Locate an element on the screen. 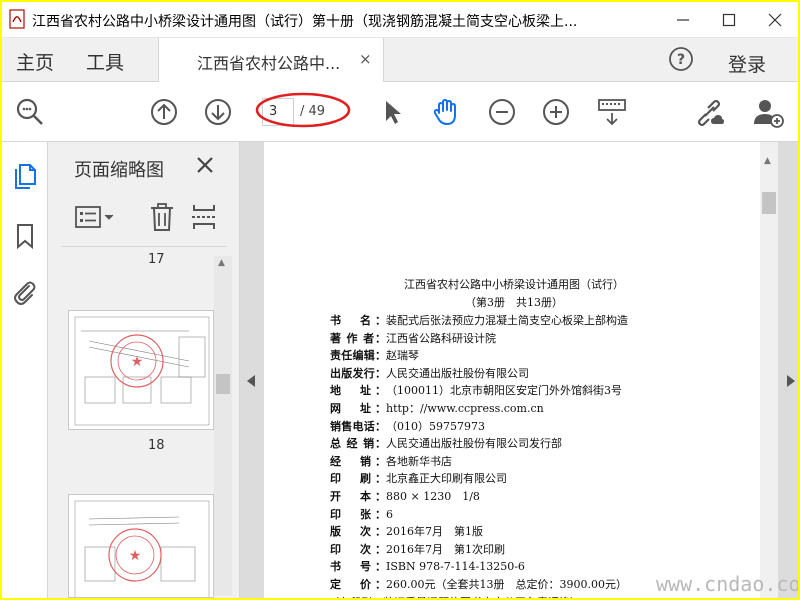 This screenshot has height=600, width=800. drawing-thumbnail: ★ is located at coordinates (142, 371).